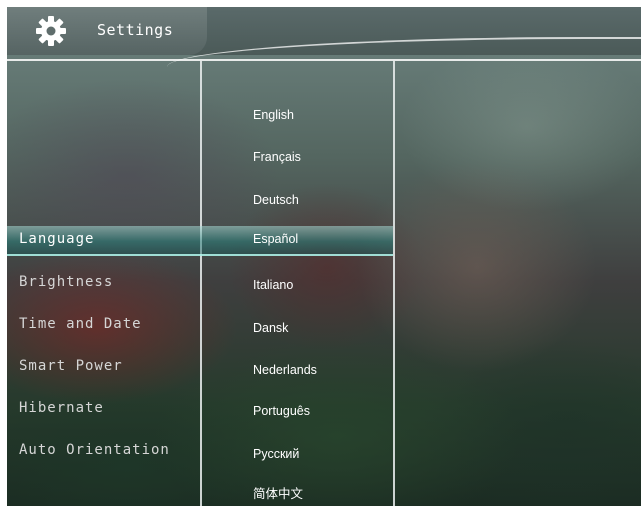 The width and height of the screenshot is (641, 506). I want to click on menu-item-smart-power: Smart Power, so click(71, 366).